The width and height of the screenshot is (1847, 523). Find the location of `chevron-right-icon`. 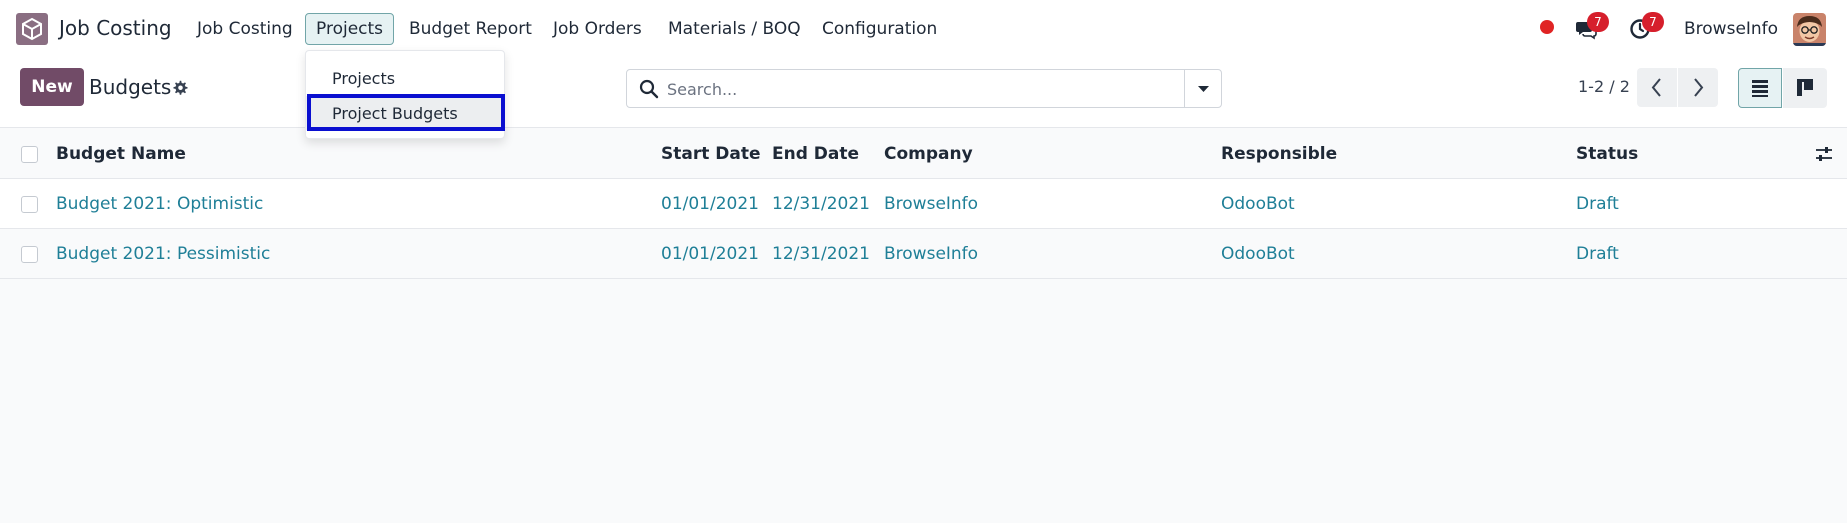

chevron-right-icon is located at coordinates (1699, 87).